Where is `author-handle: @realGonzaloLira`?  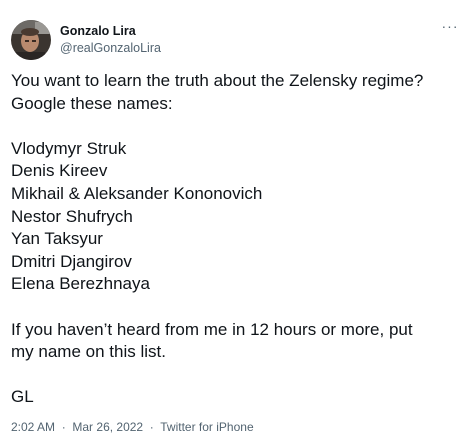 author-handle: @realGonzaloLira is located at coordinates (110, 48).